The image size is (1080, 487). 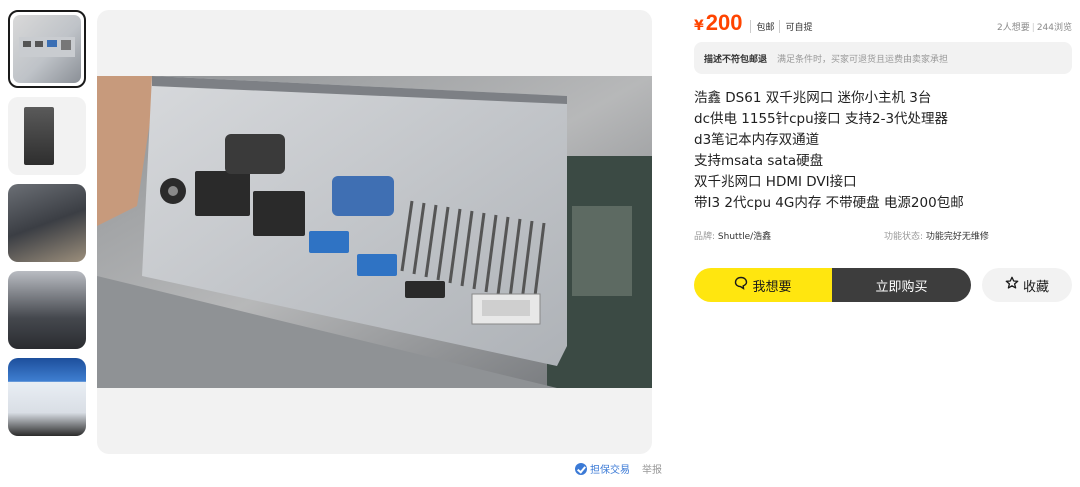 What do you see at coordinates (724, 22) in the screenshot?
I see `price-amount: 200` at bounding box center [724, 22].